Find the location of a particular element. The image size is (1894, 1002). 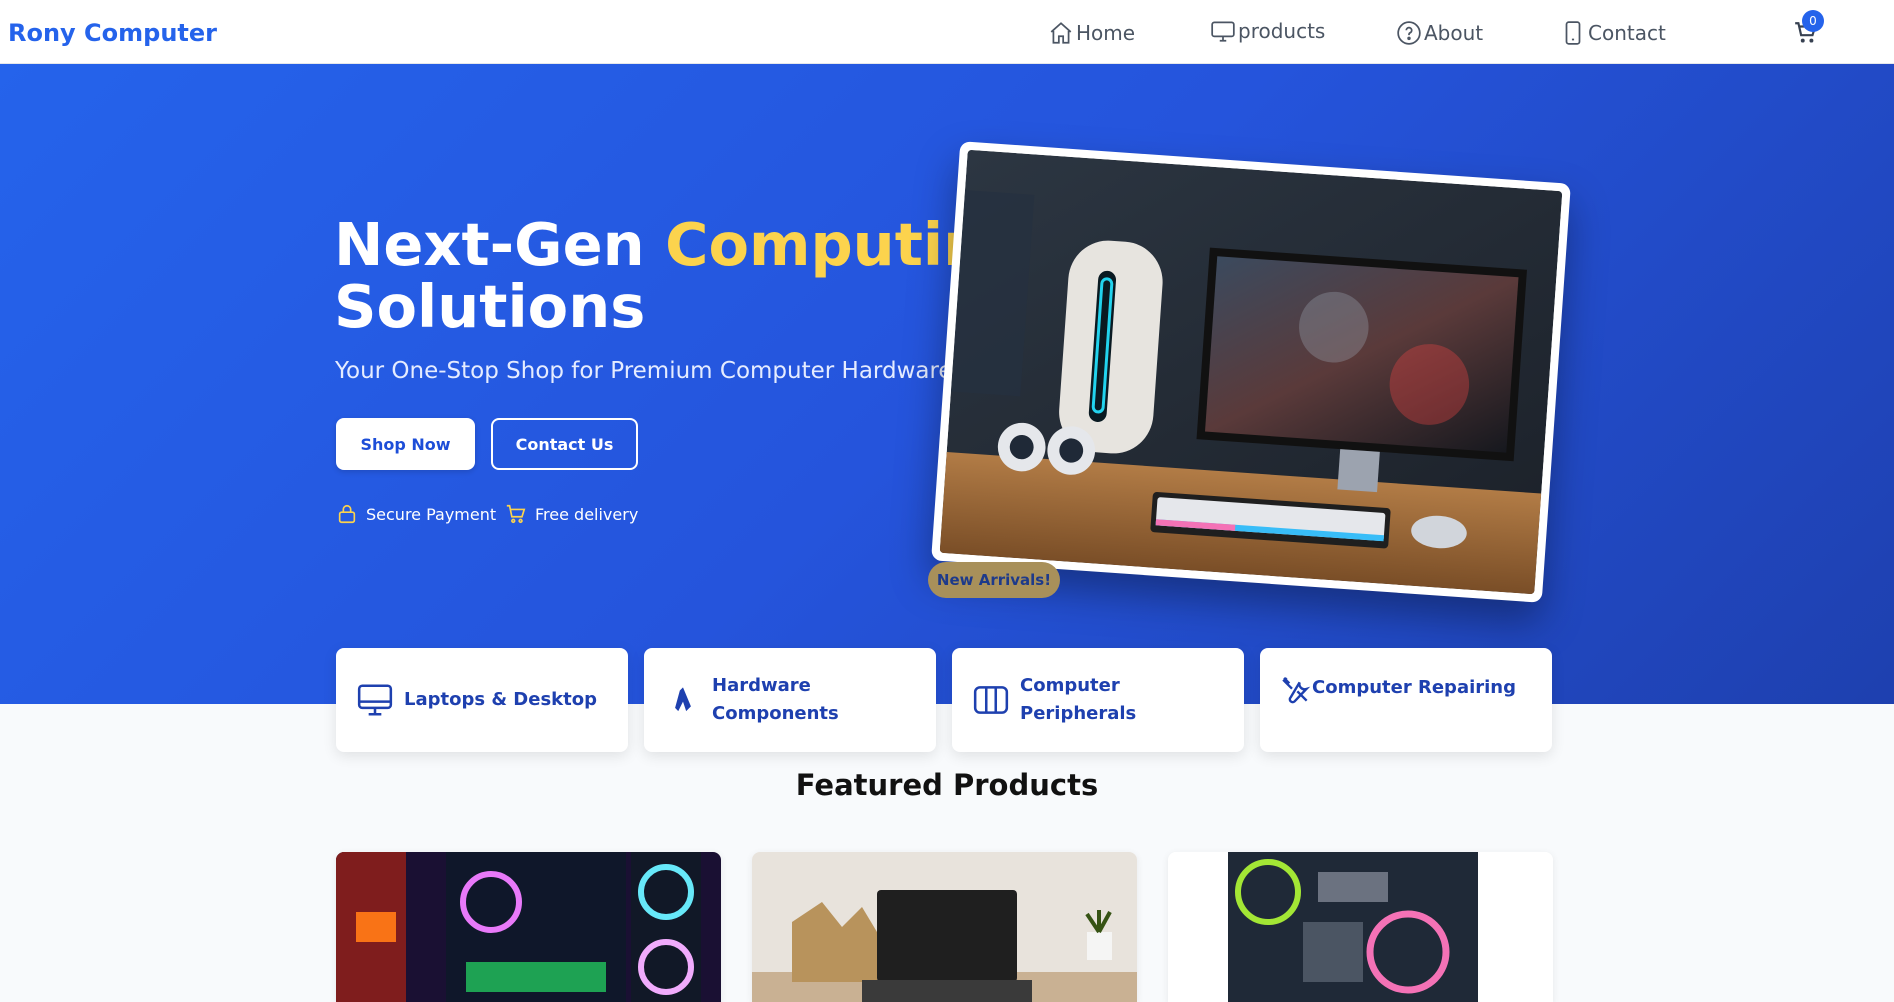

hero-title: Next-Gen Computing Solutions is located at coordinates (680, 276).